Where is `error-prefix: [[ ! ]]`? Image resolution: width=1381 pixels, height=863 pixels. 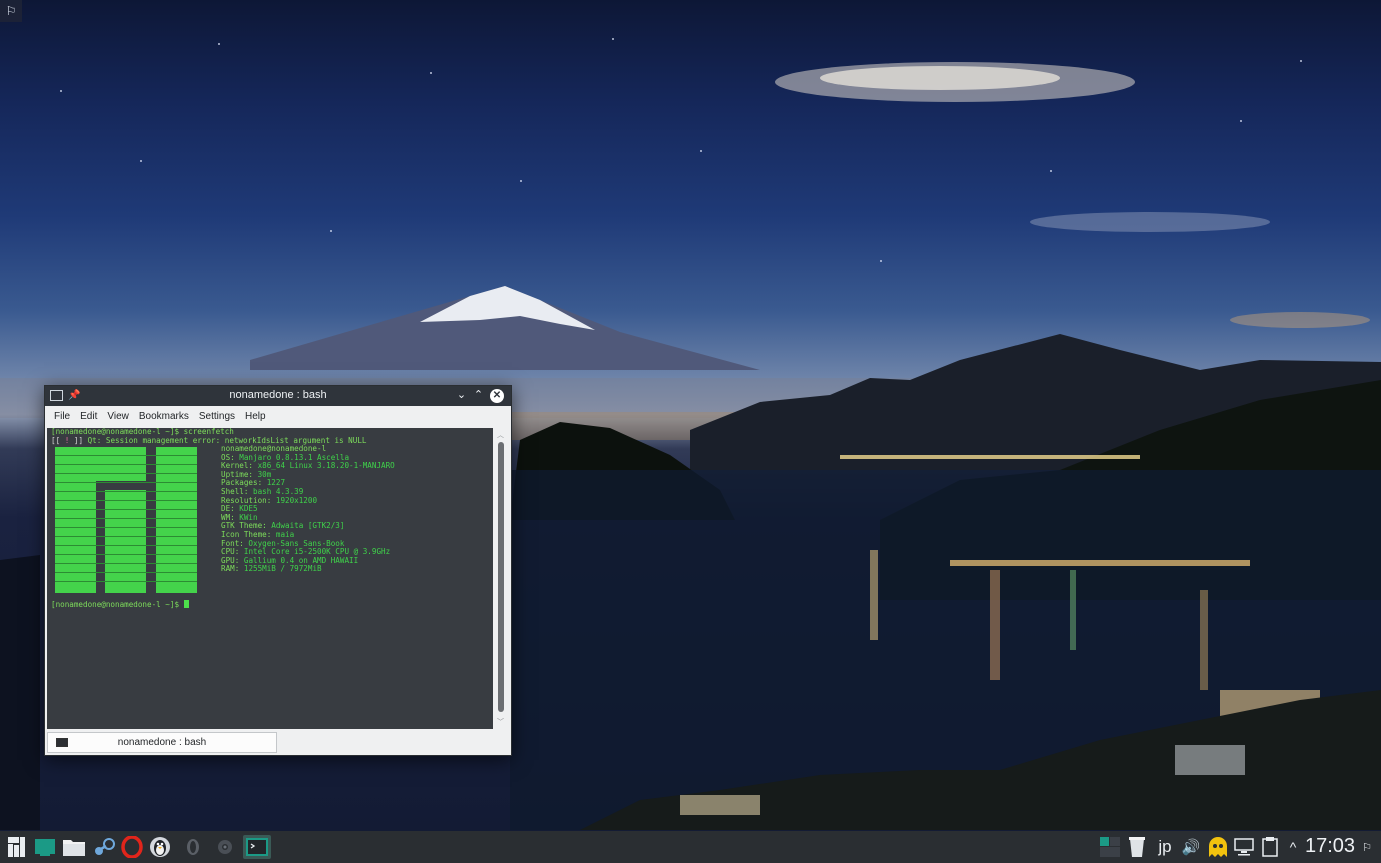
error-prefix: [[ ! ]] is located at coordinates (67, 440).